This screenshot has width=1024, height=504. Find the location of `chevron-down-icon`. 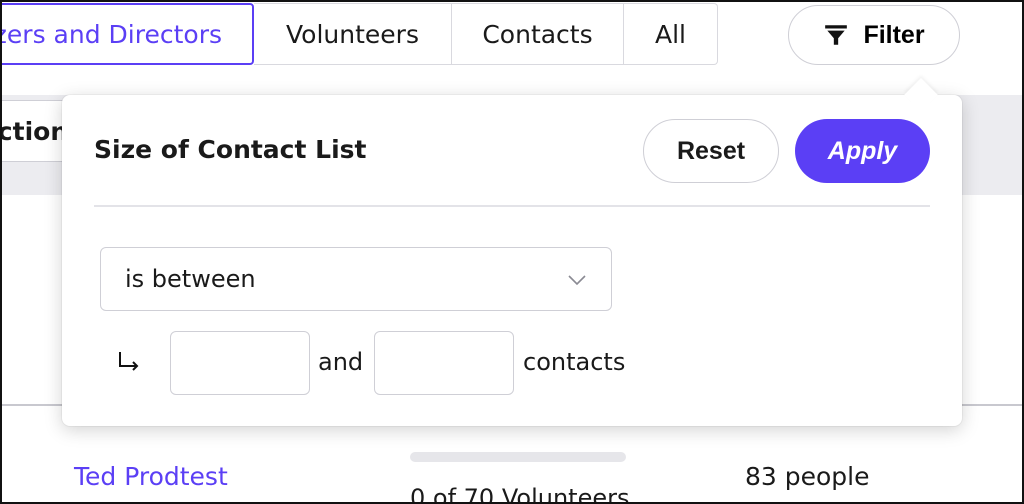

chevron-down-icon is located at coordinates (577, 280).